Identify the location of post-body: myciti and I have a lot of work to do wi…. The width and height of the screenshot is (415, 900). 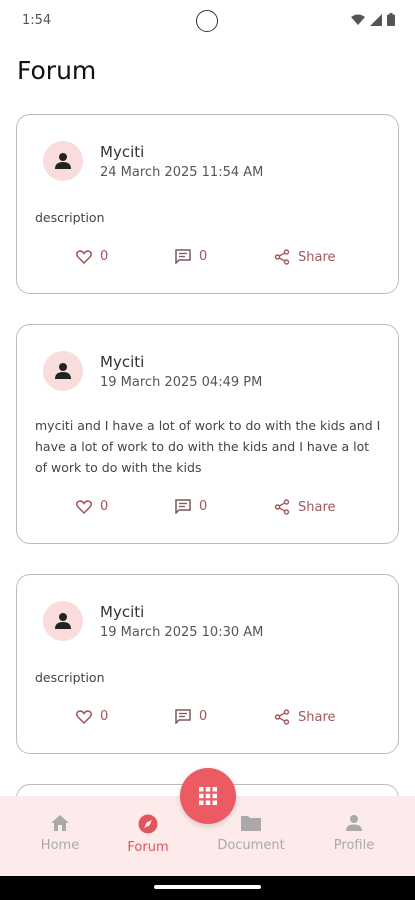
(208, 446).